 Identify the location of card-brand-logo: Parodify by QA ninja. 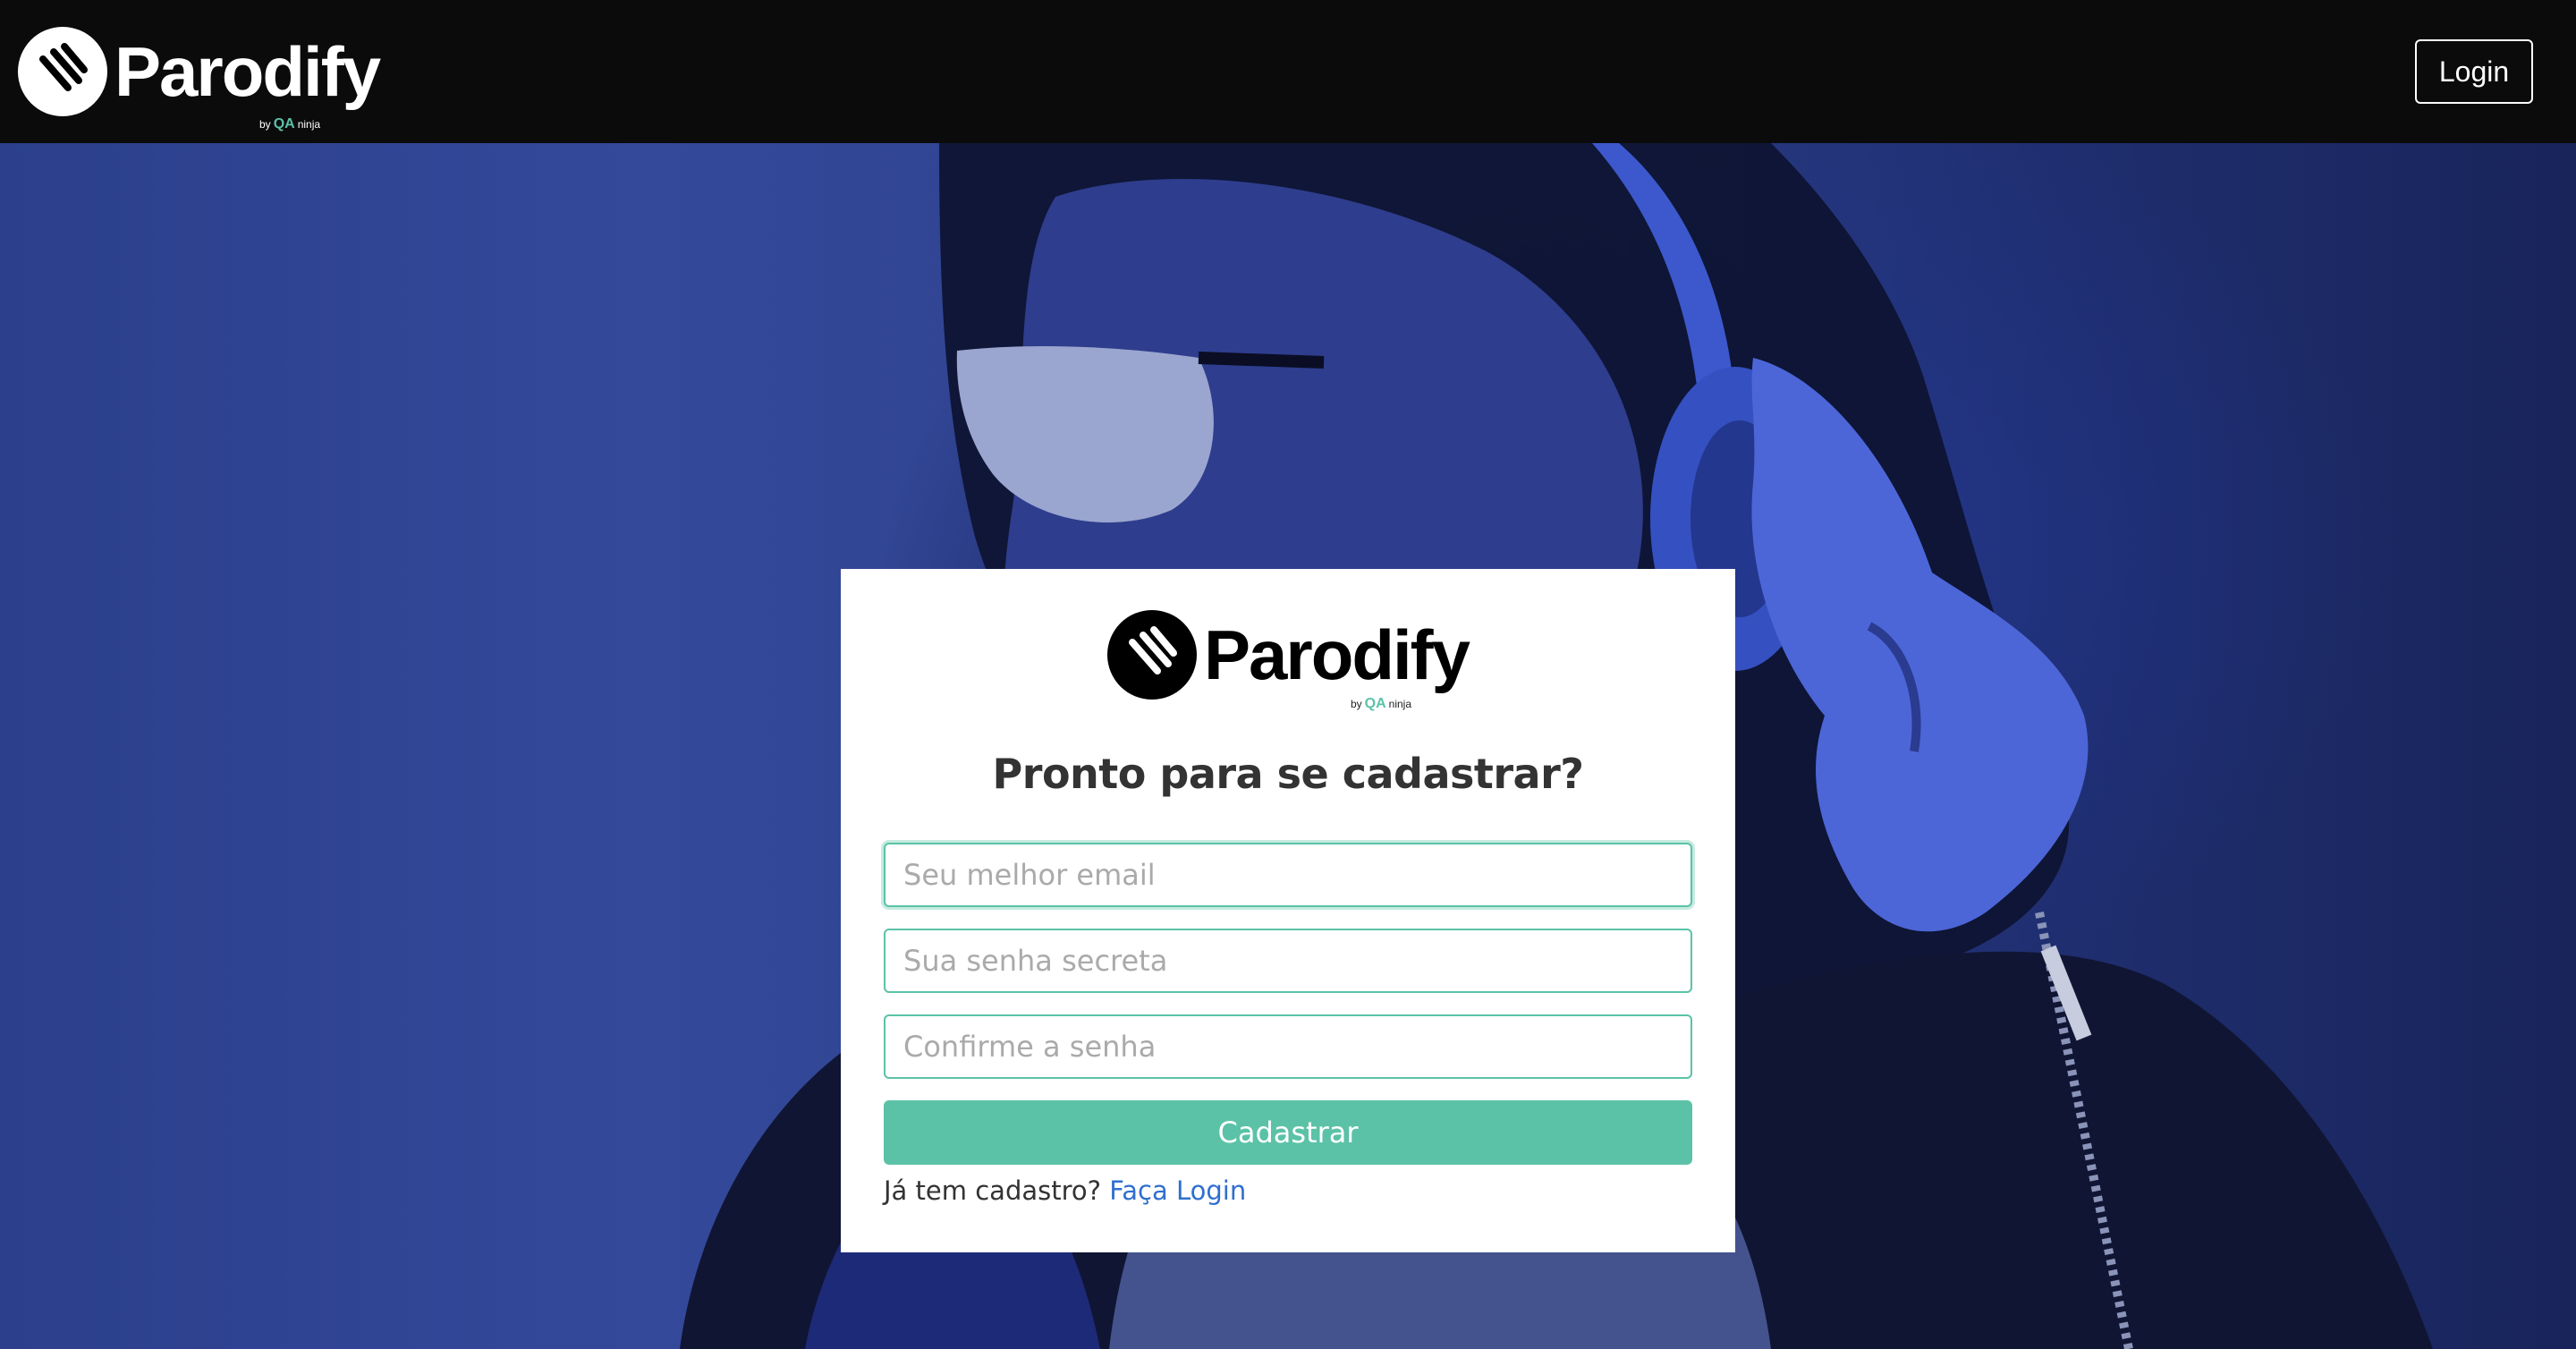
(1288, 660).